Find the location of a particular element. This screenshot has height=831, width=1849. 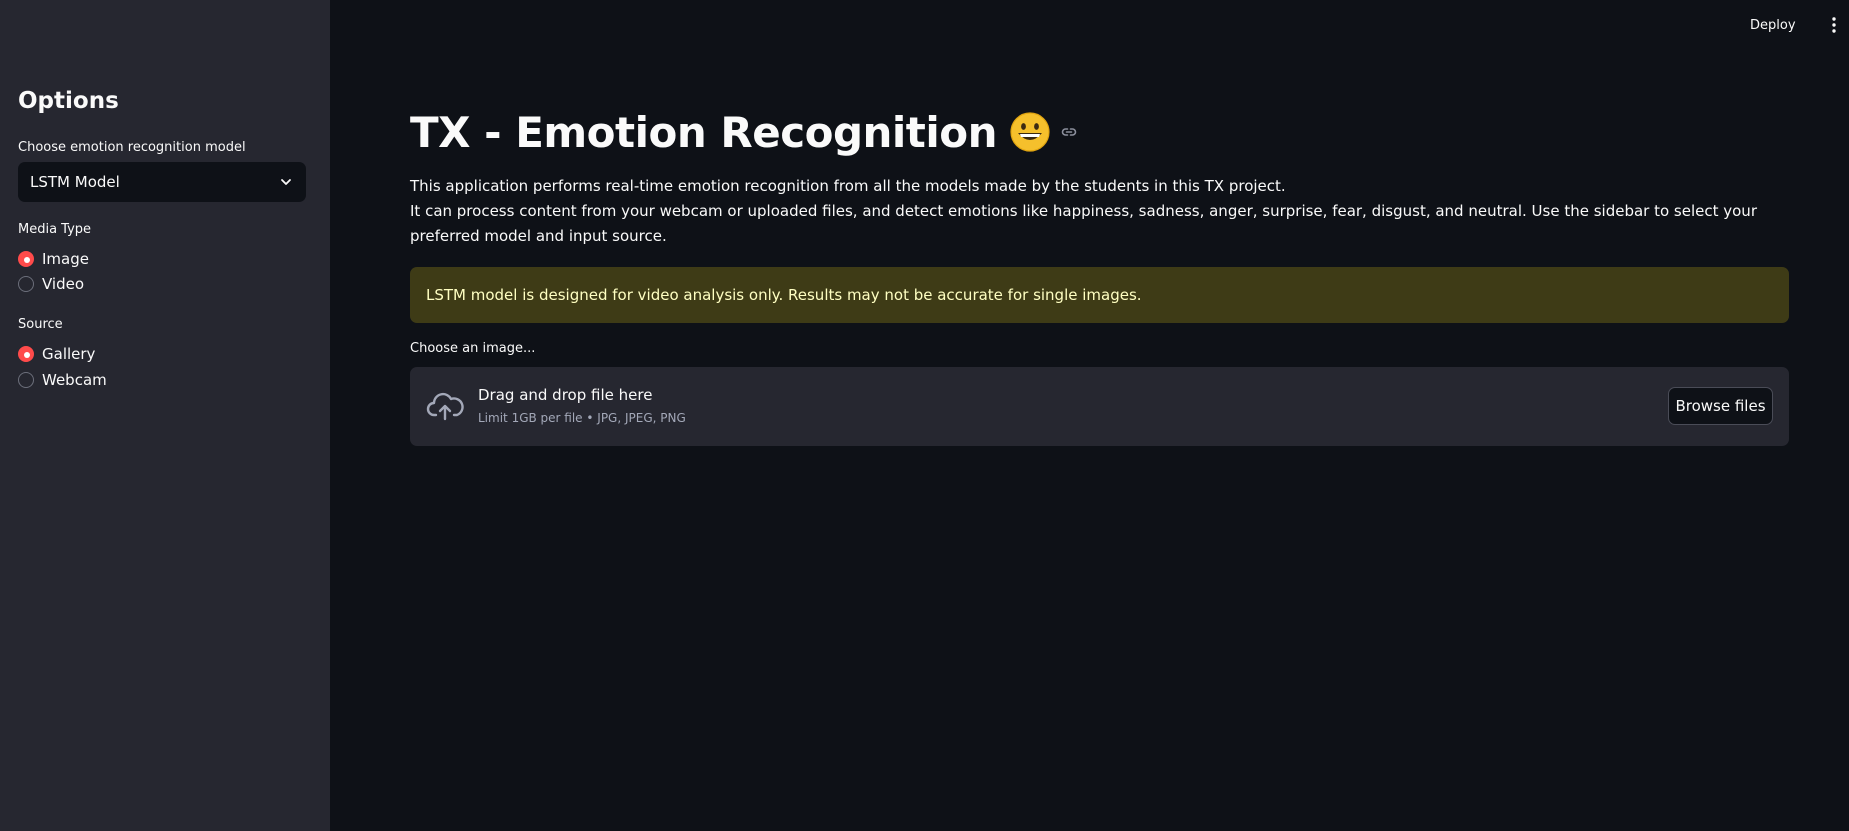

radio-media-image: Image is located at coordinates (53, 259).